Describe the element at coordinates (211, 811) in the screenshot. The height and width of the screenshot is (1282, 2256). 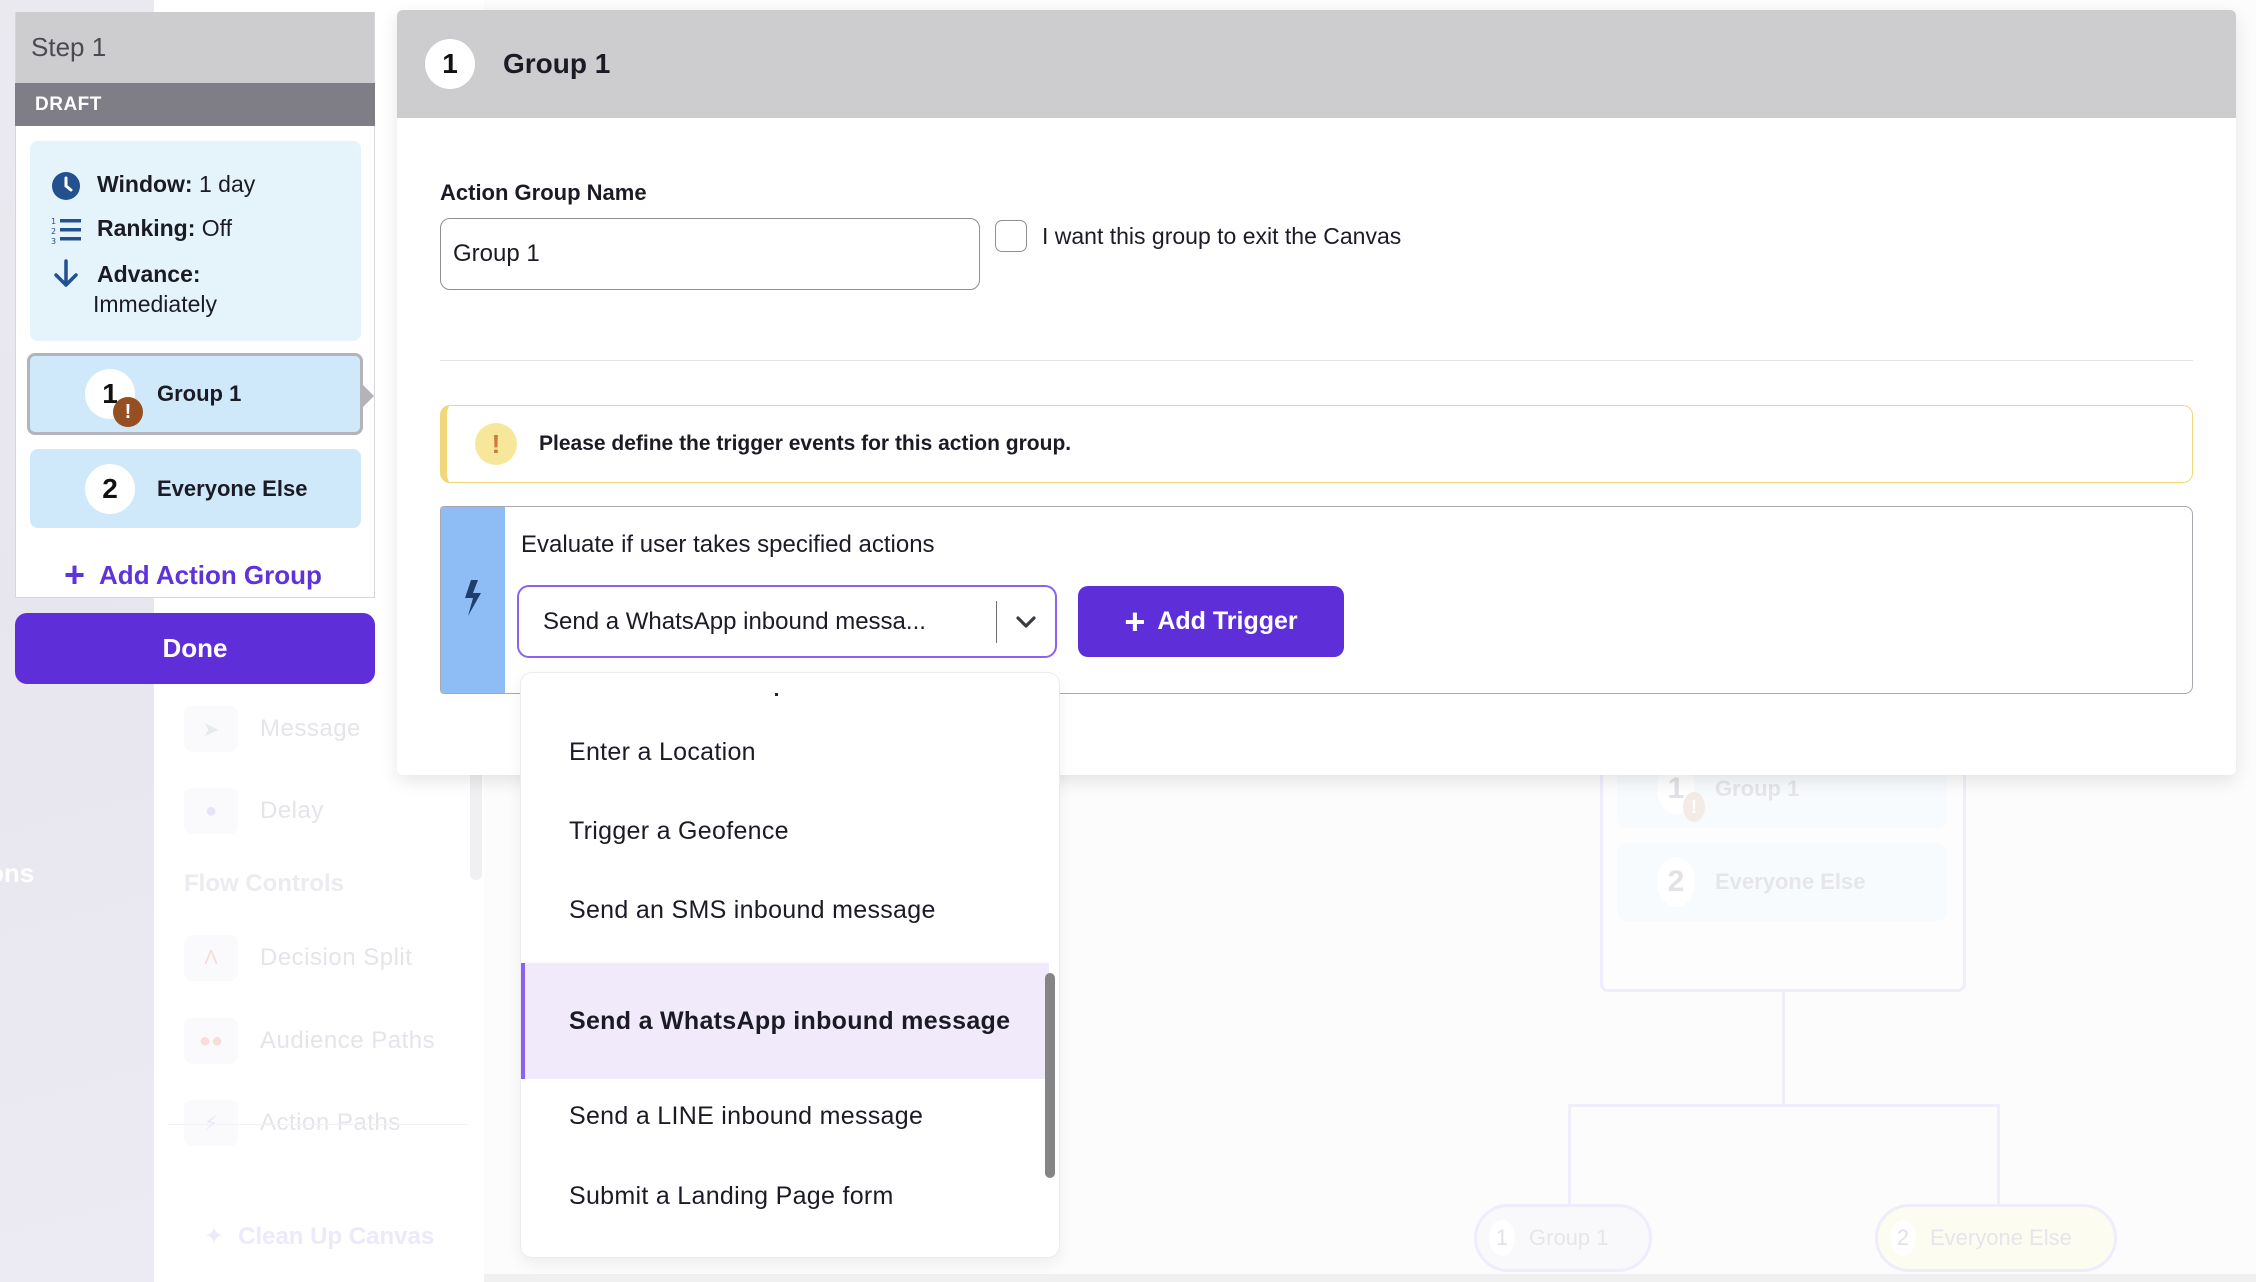
I see `clock-icon: ●` at that location.